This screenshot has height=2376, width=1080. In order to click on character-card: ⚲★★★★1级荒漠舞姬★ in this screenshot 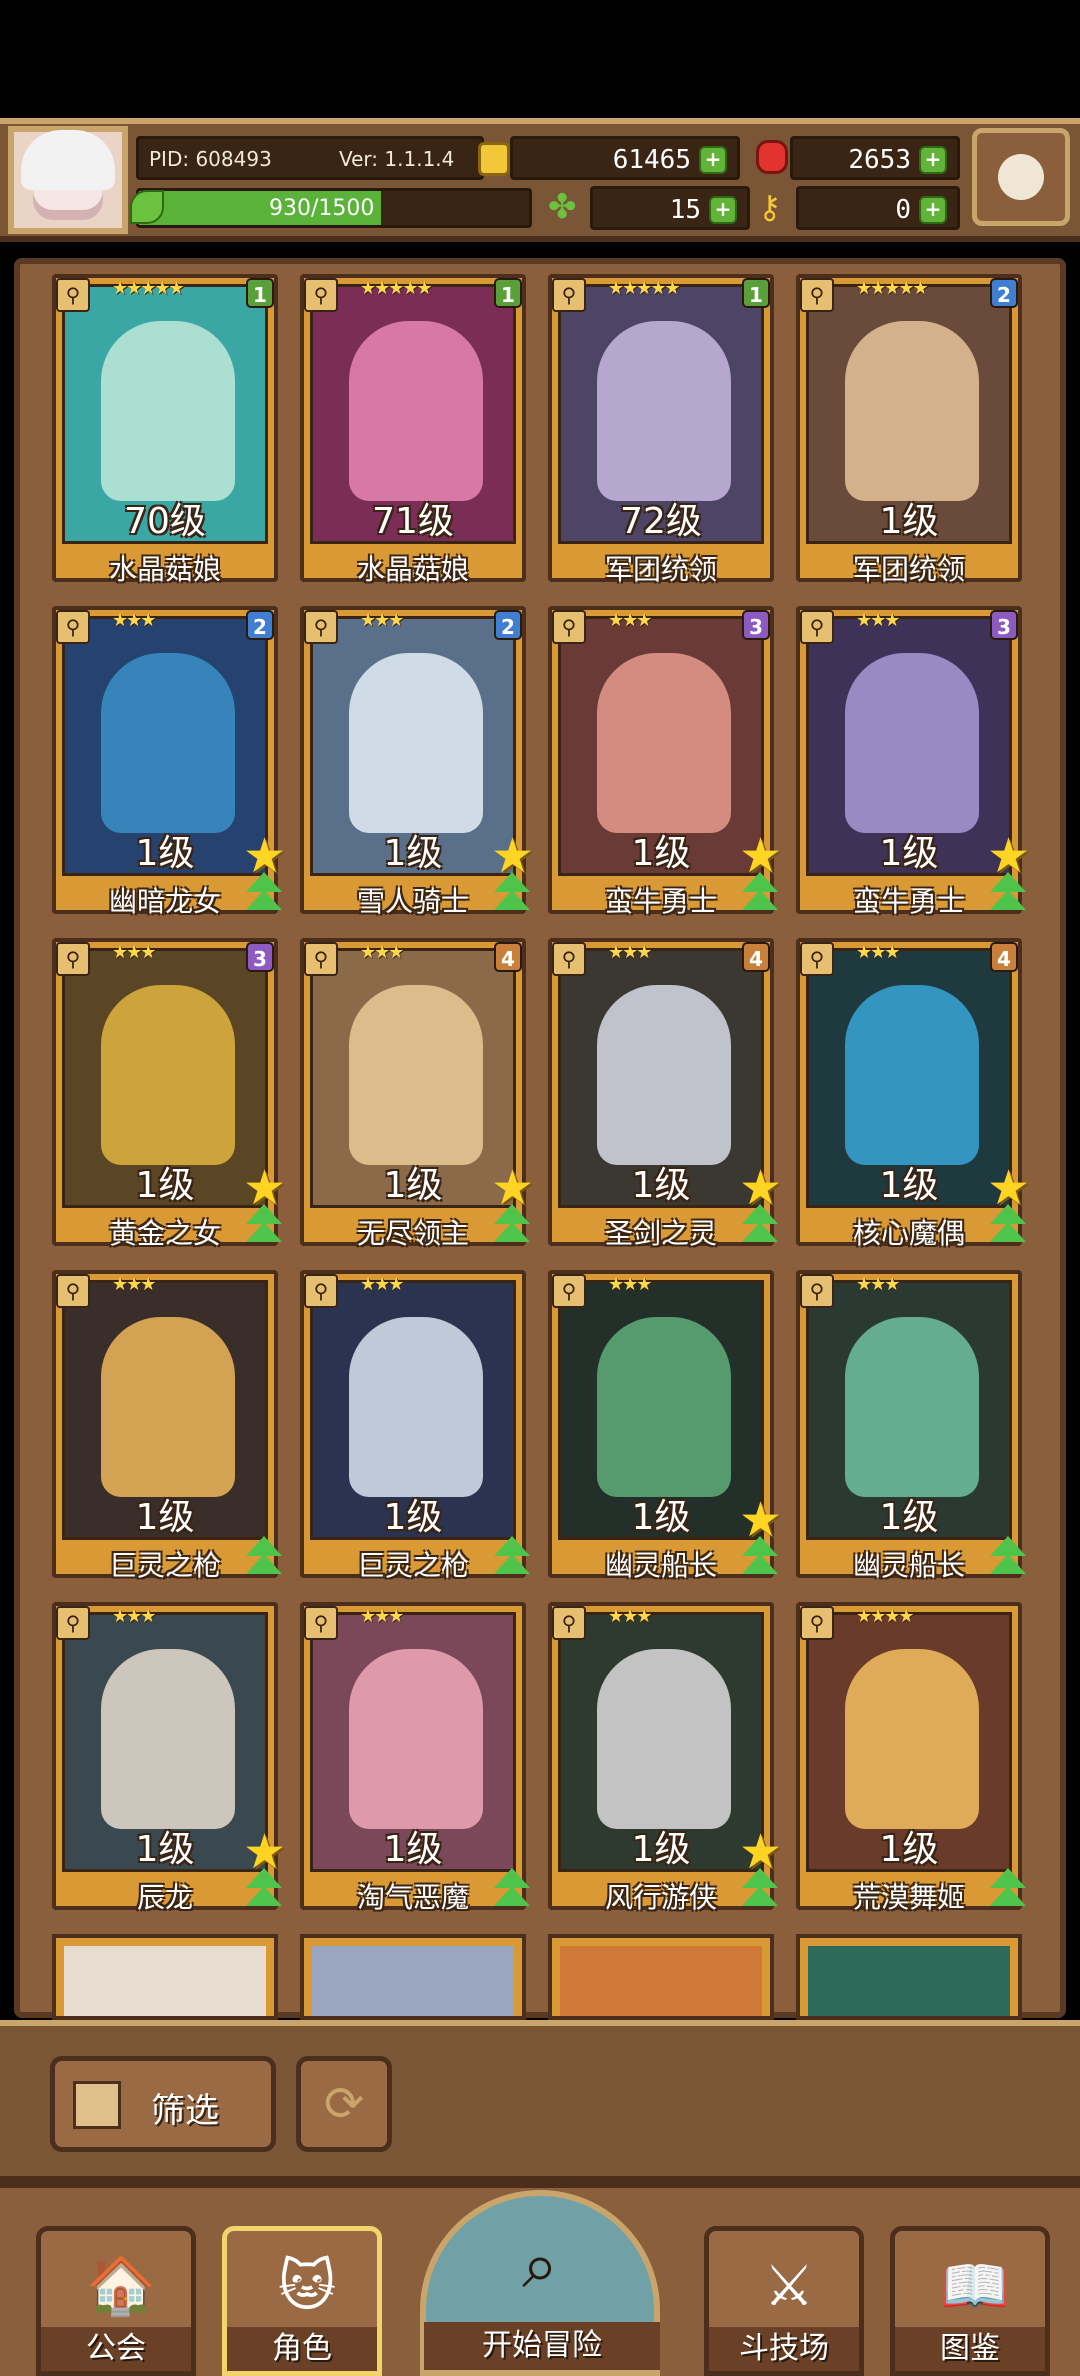, I will do `click(911, 1758)`.